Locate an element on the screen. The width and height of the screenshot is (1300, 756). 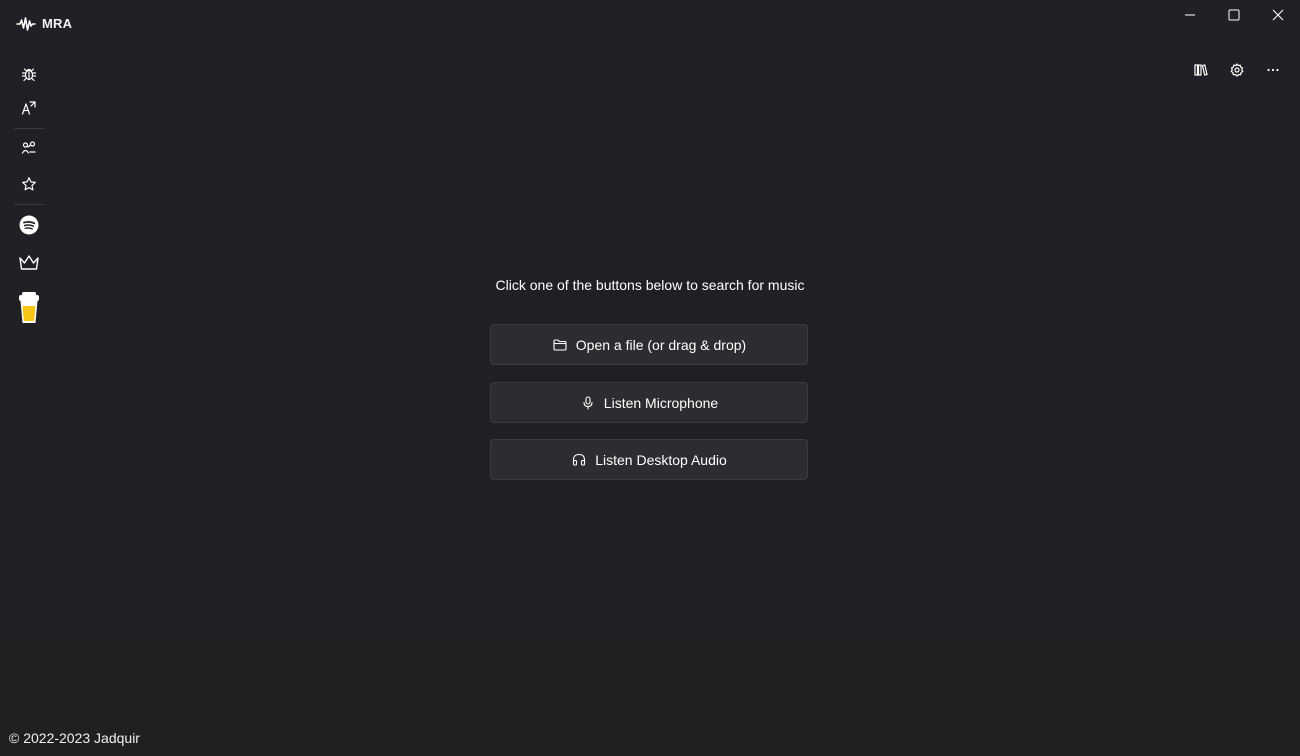
sidebar-item-buy-coffee is located at coordinates (29, 308).